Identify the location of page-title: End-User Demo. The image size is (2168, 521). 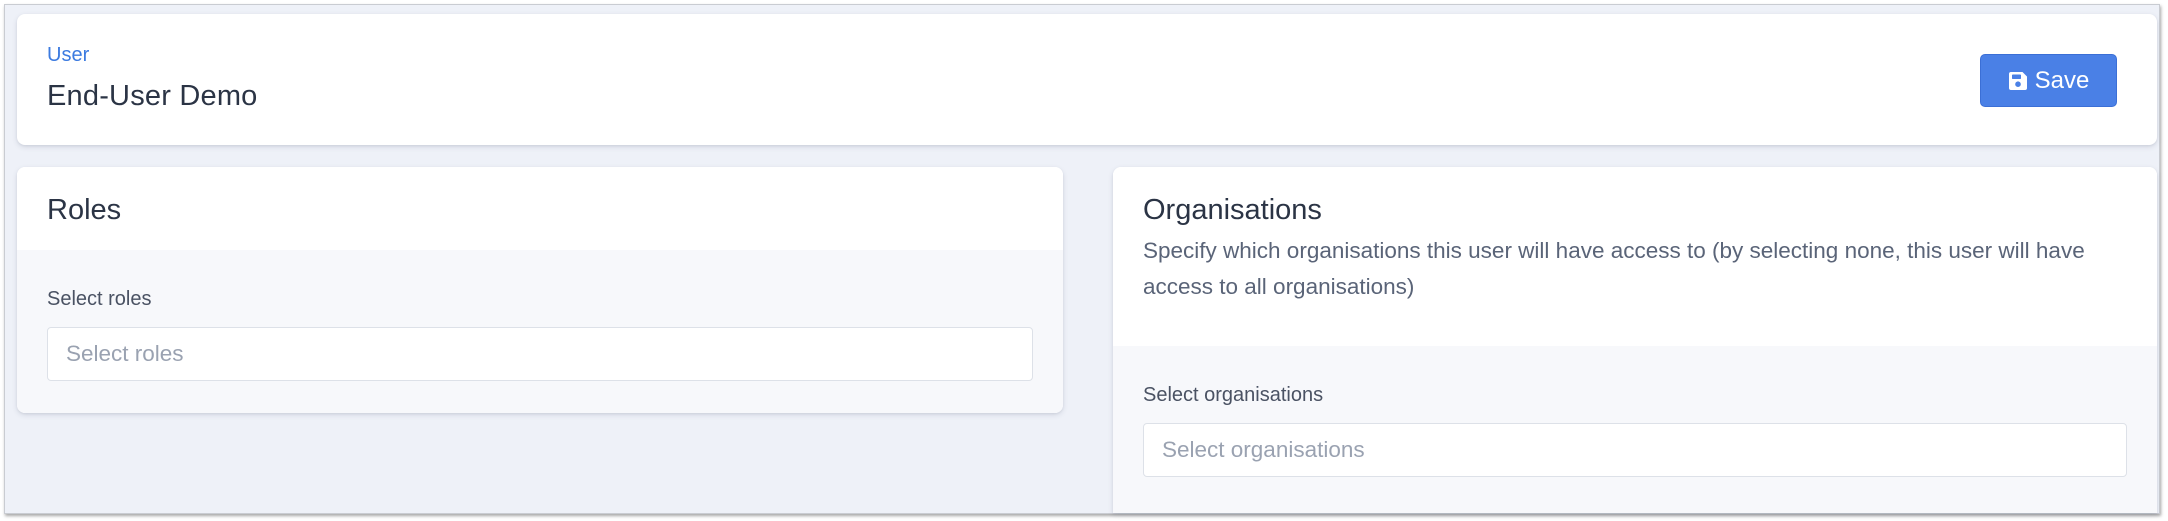
(152, 96).